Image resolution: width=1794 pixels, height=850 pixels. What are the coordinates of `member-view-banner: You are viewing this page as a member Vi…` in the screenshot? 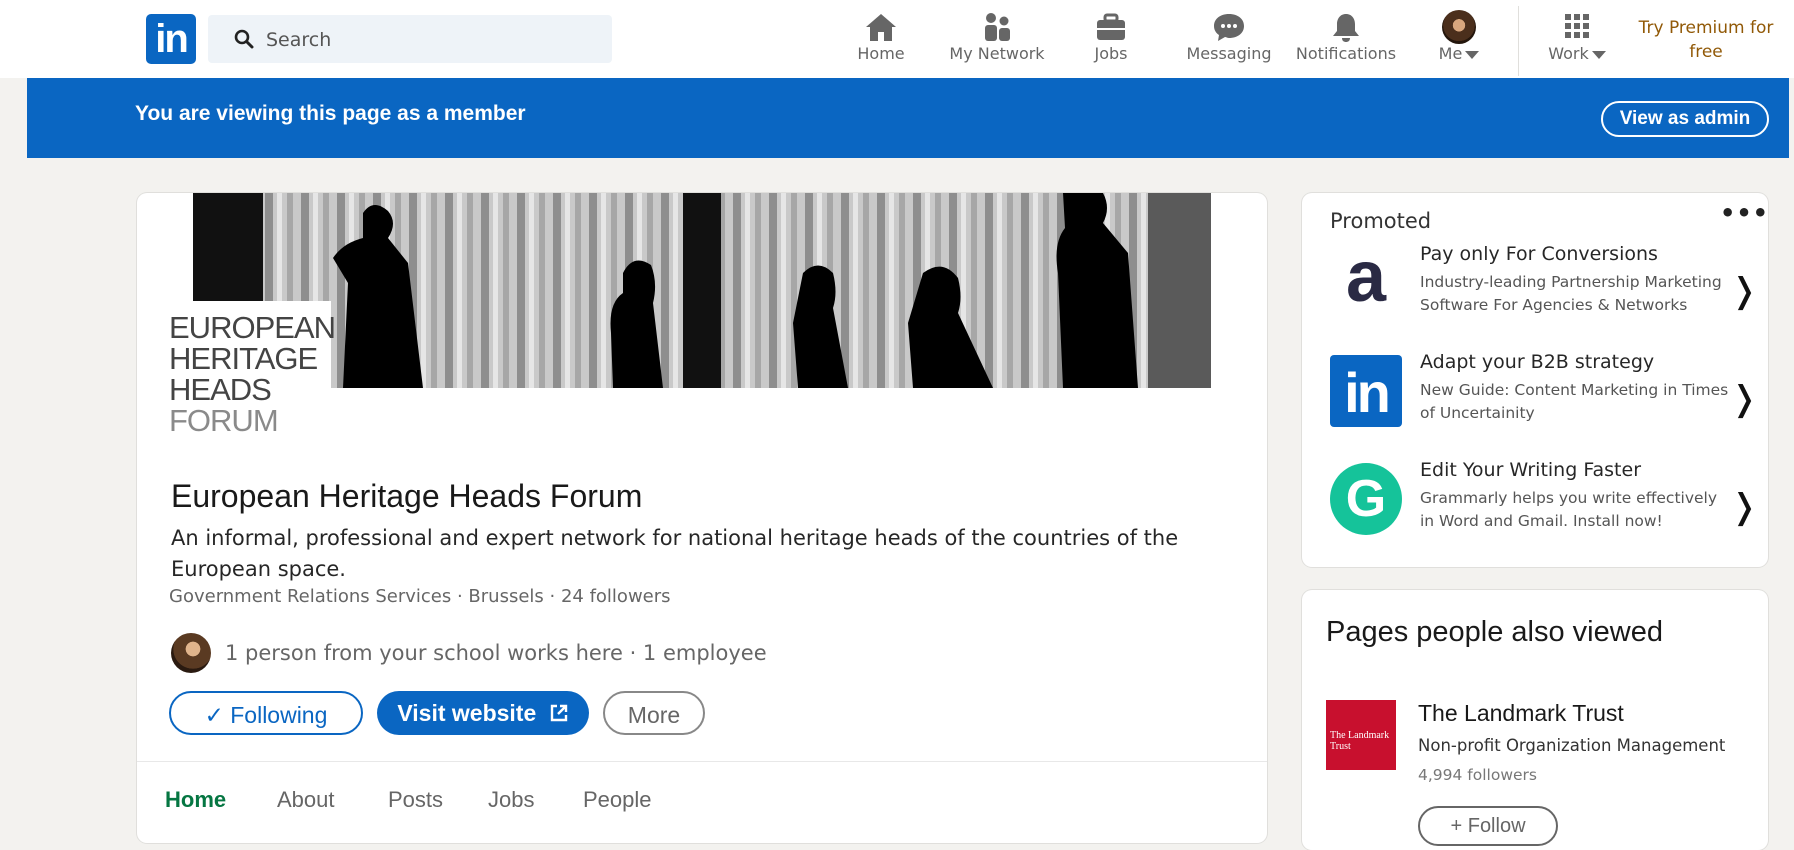 It's located at (908, 118).